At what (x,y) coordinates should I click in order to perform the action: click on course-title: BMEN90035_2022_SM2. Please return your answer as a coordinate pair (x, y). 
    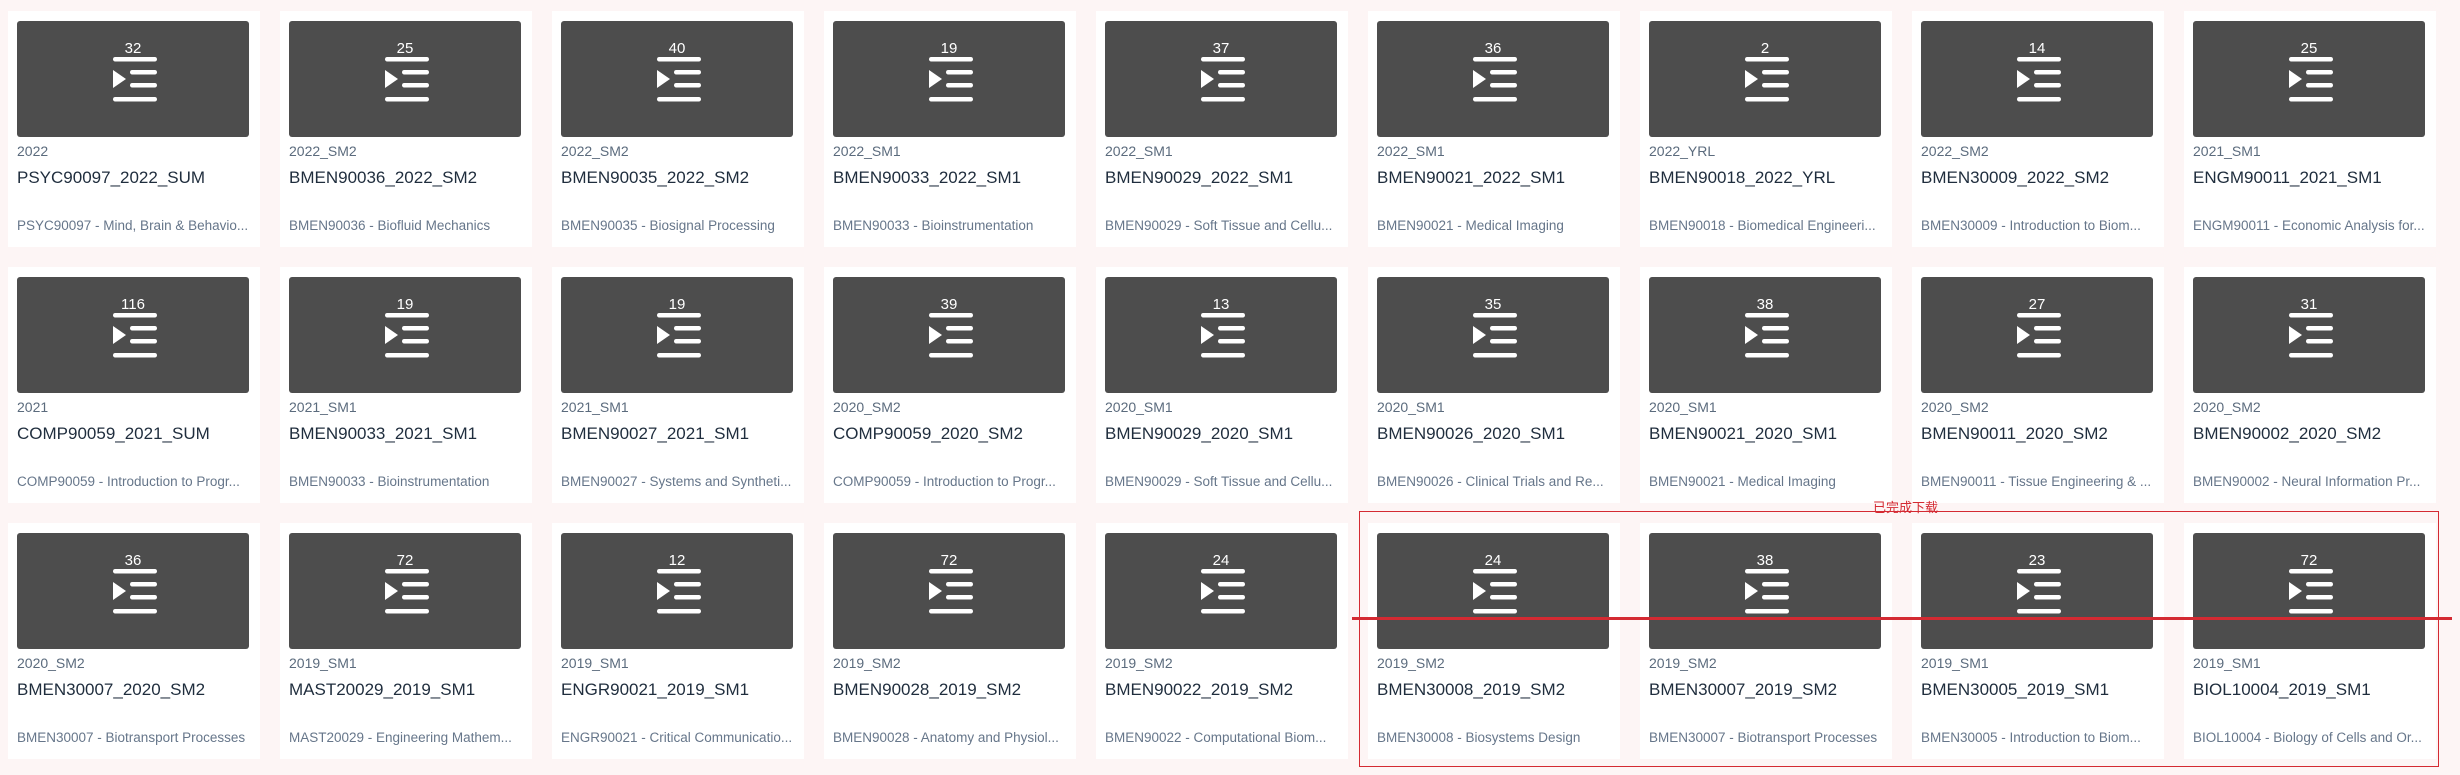
    Looking at the image, I should click on (655, 178).